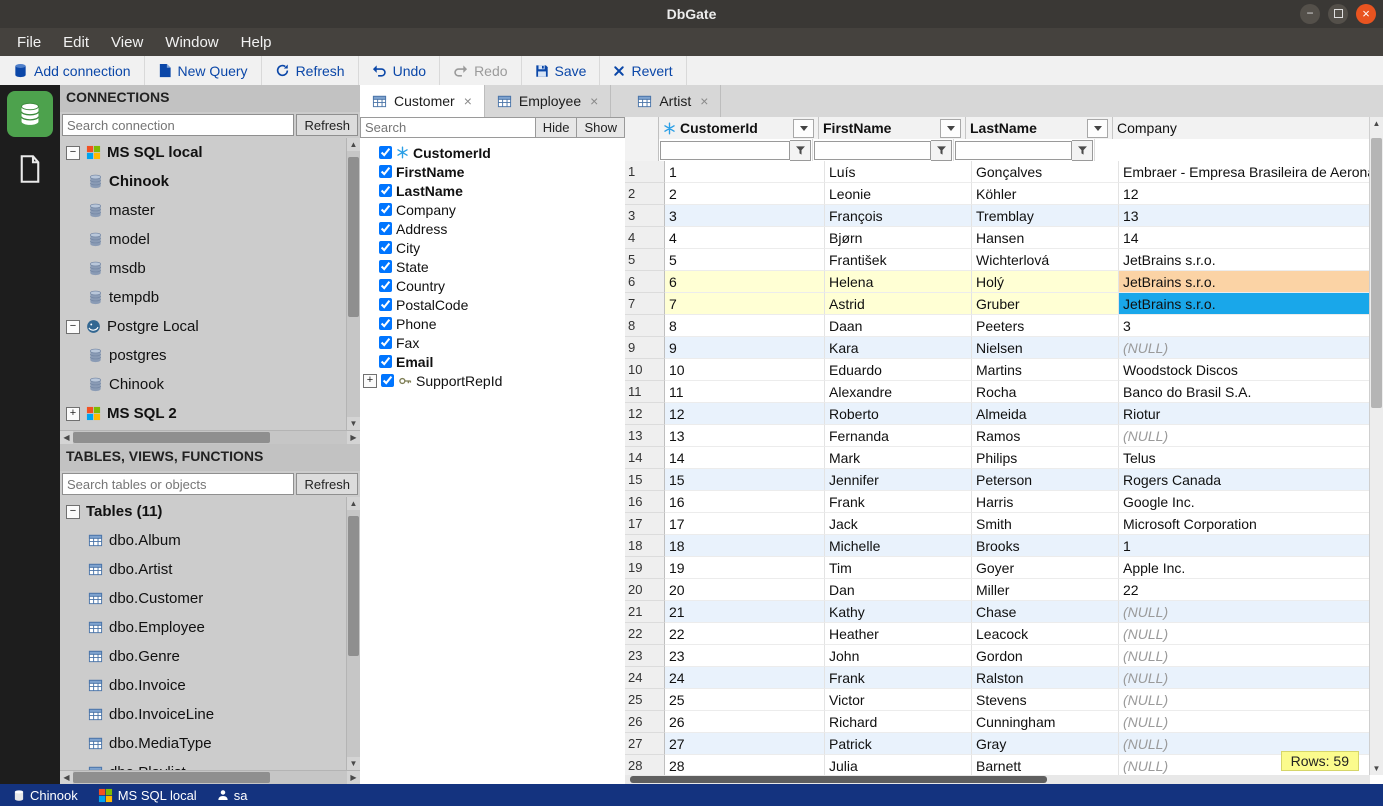 Image resolution: width=1383 pixels, height=806 pixels. Describe the element at coordinates (898, 194) in the screenshot. I see `cell-2-firstname: Leonie` at that location.